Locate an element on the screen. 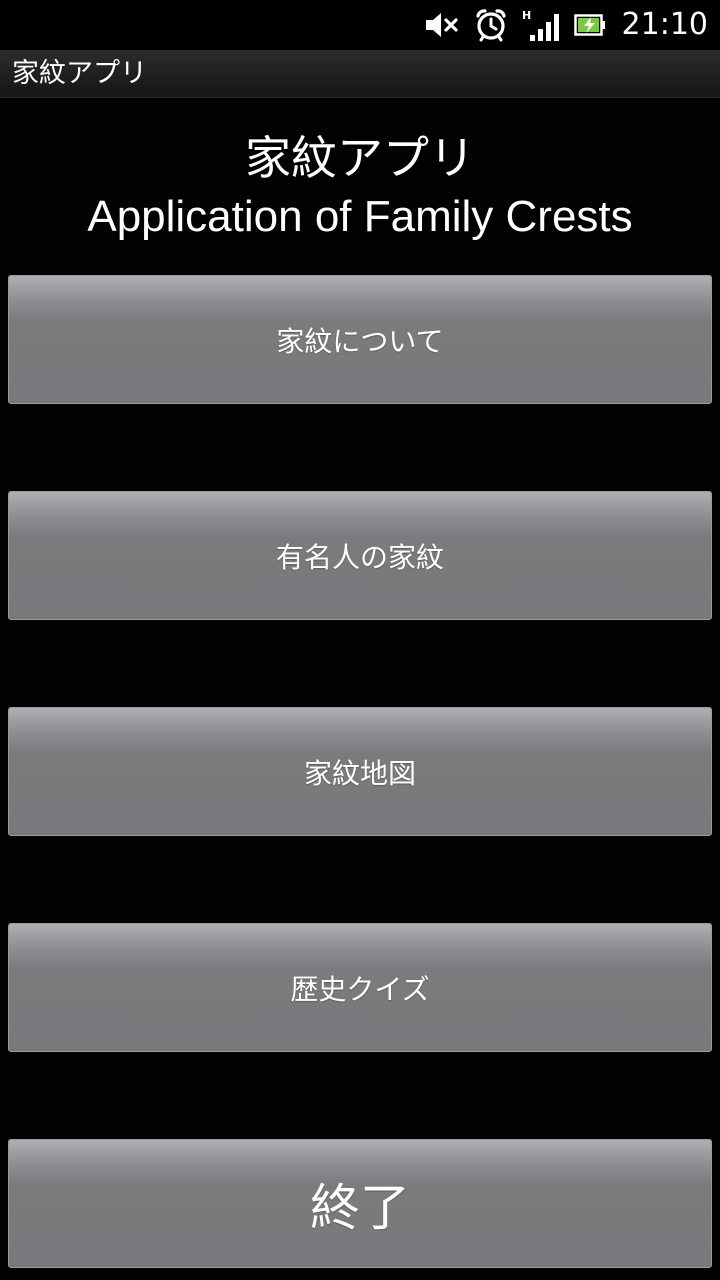 Image resolution: width=720 pixels, height=1280 pixels. exit-button: 終了 is located at coordinates (360, 1203).